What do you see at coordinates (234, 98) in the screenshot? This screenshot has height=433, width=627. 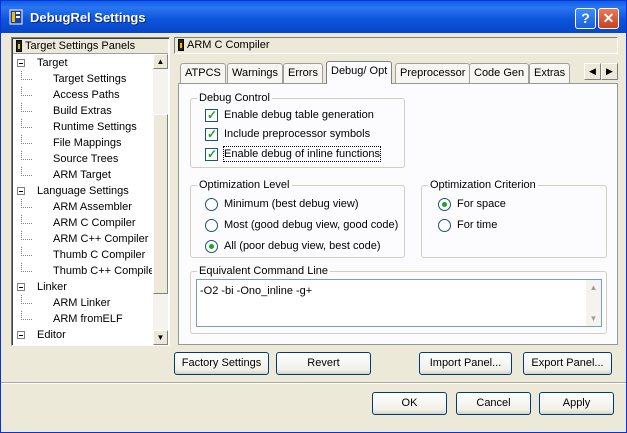 I see `debug-control-title: Debug Control` at bounding box center [234, 98].